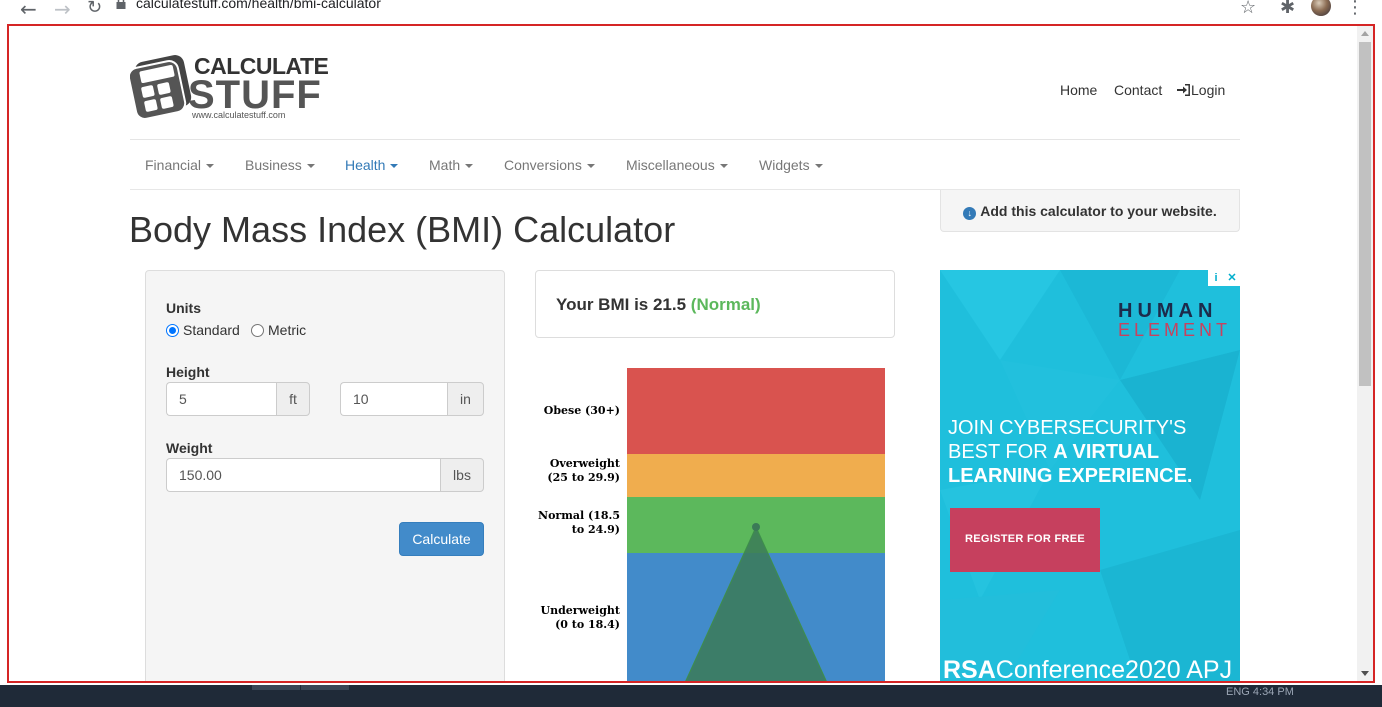 This screenshot has width=1382, height=707. Describe the element at coordinates (549, 165) in the screenshot. I see `nav-conversions: Conversions` at that location.